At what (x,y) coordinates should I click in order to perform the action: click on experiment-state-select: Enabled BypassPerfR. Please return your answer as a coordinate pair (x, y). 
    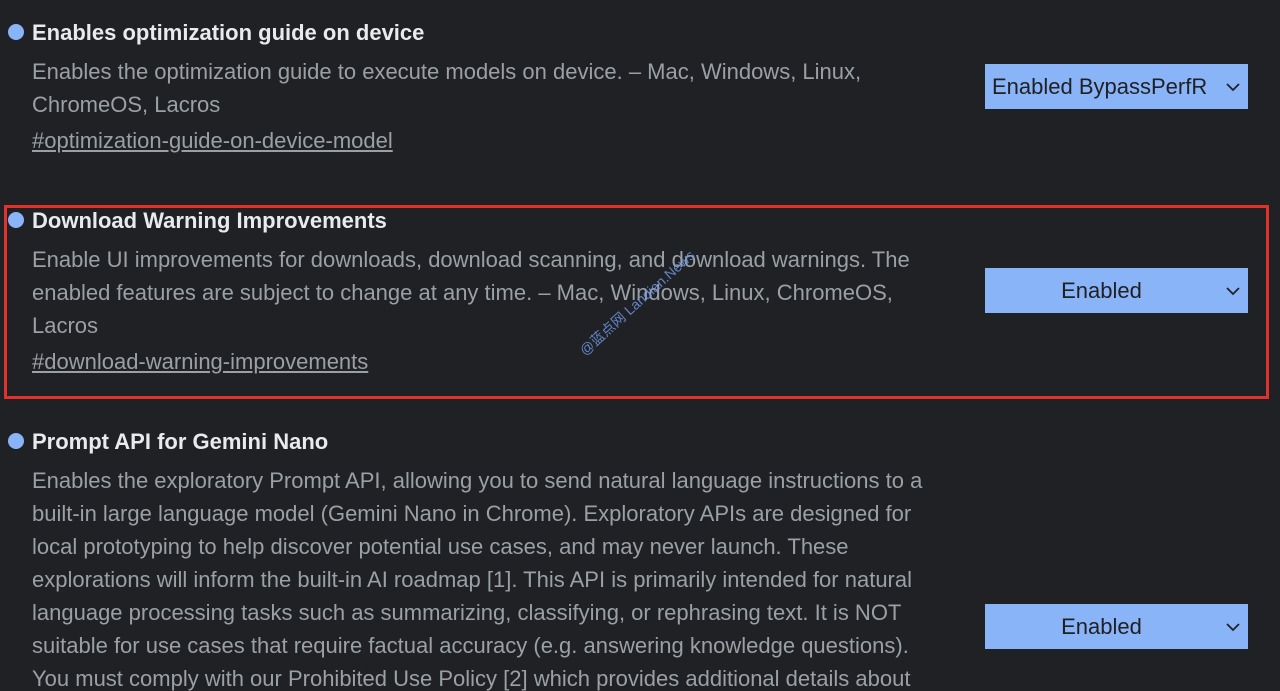
    Looking at the image, I should click on (1116, 86).